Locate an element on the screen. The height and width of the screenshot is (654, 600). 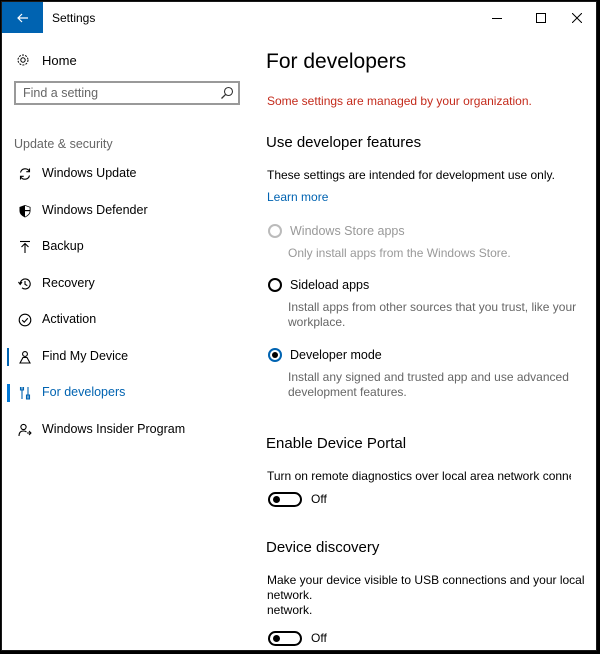
sidebar-item-windows-update: Windows Update is located at coordinates (127, 174).